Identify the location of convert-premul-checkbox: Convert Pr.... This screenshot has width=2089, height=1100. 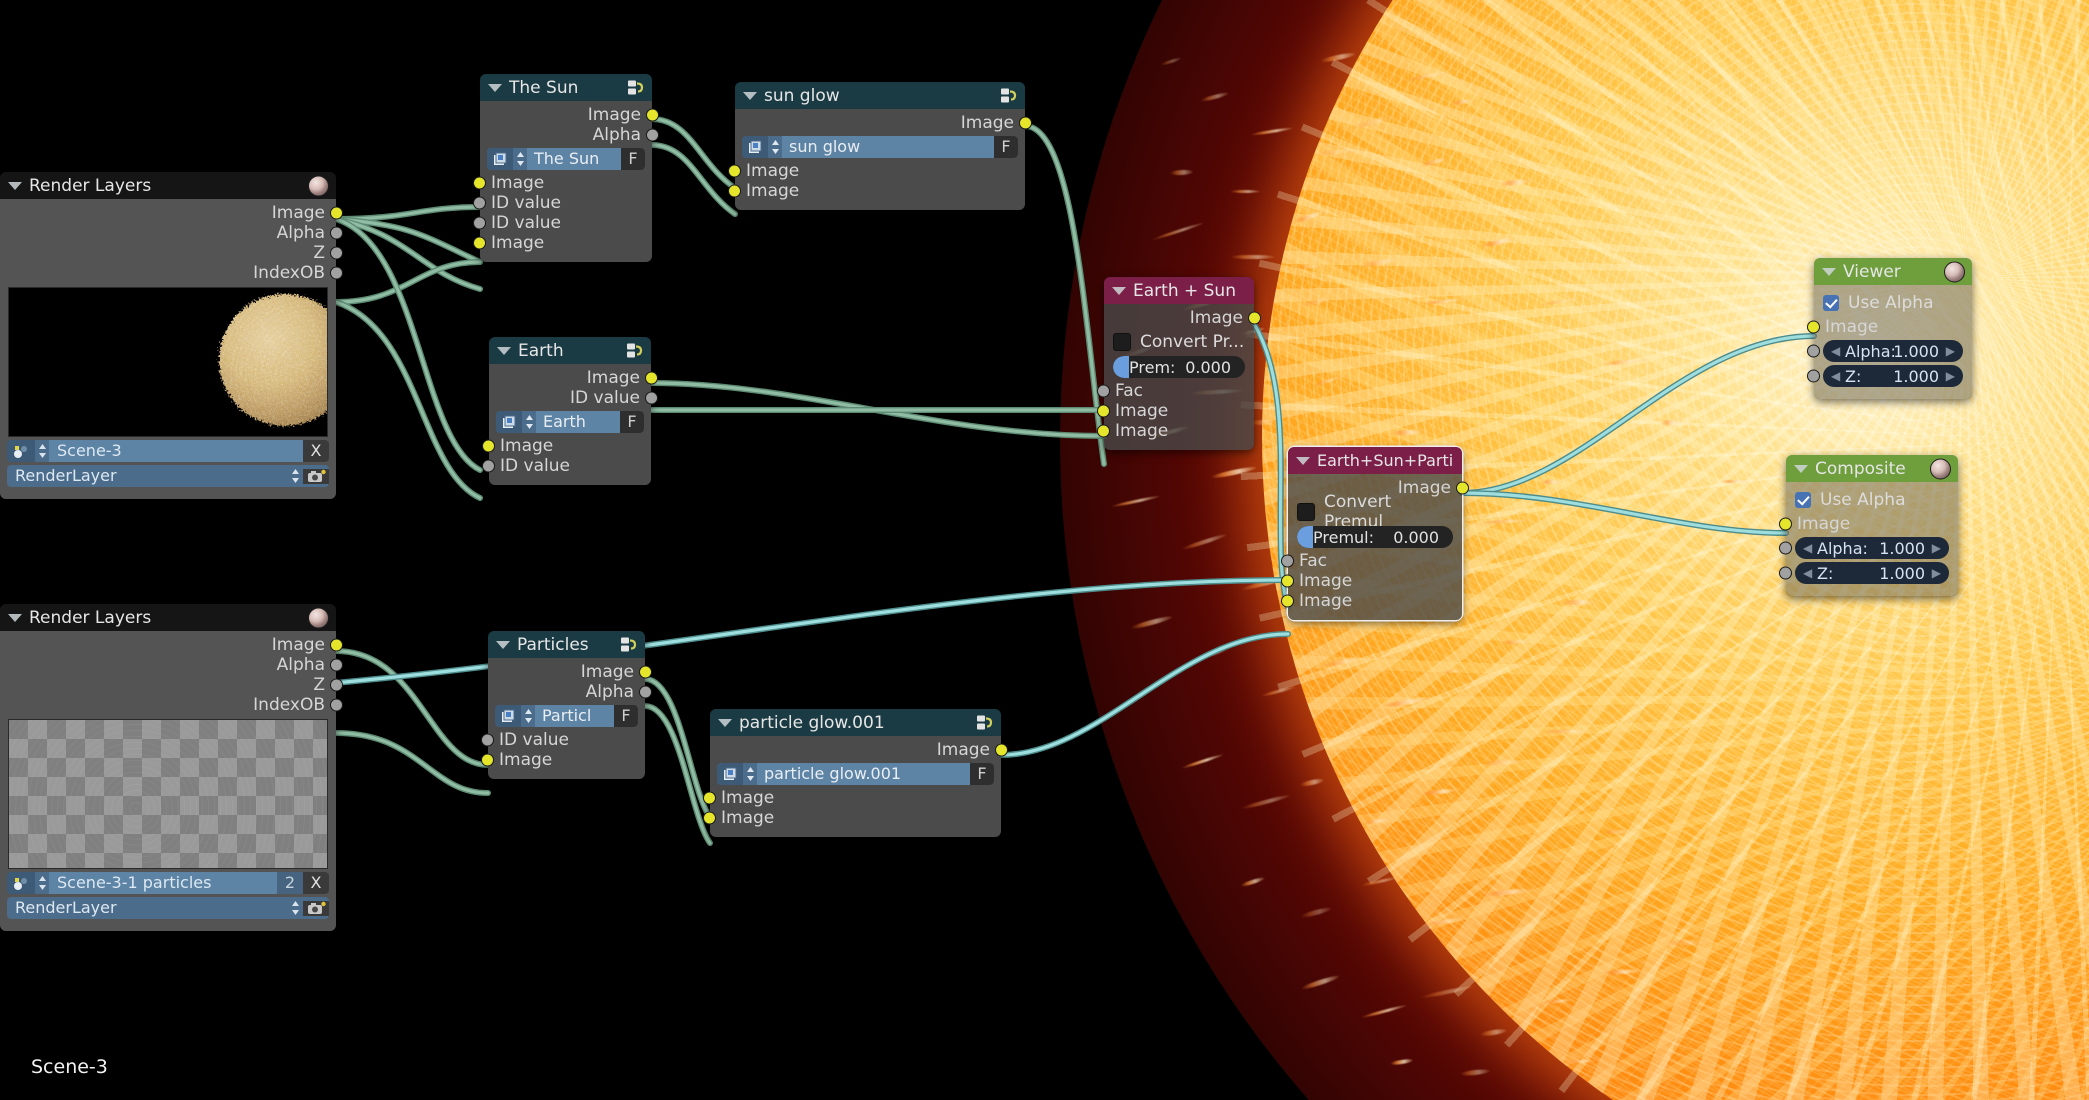
(1179, 342).